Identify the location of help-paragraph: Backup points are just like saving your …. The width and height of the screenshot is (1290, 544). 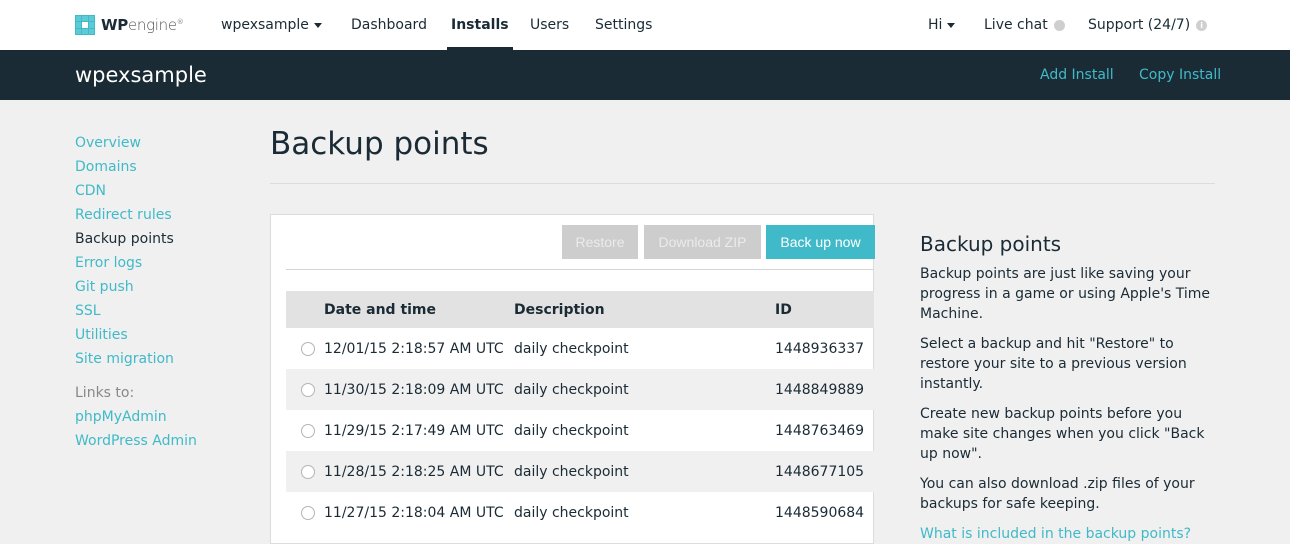
(1065, 294).